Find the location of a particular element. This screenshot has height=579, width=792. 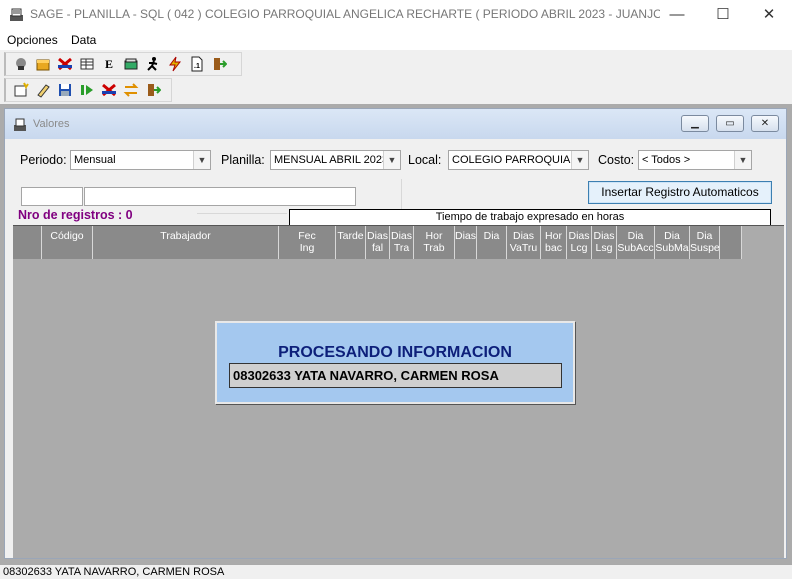

trabajador-search-input is located at coordinates (220, 196).